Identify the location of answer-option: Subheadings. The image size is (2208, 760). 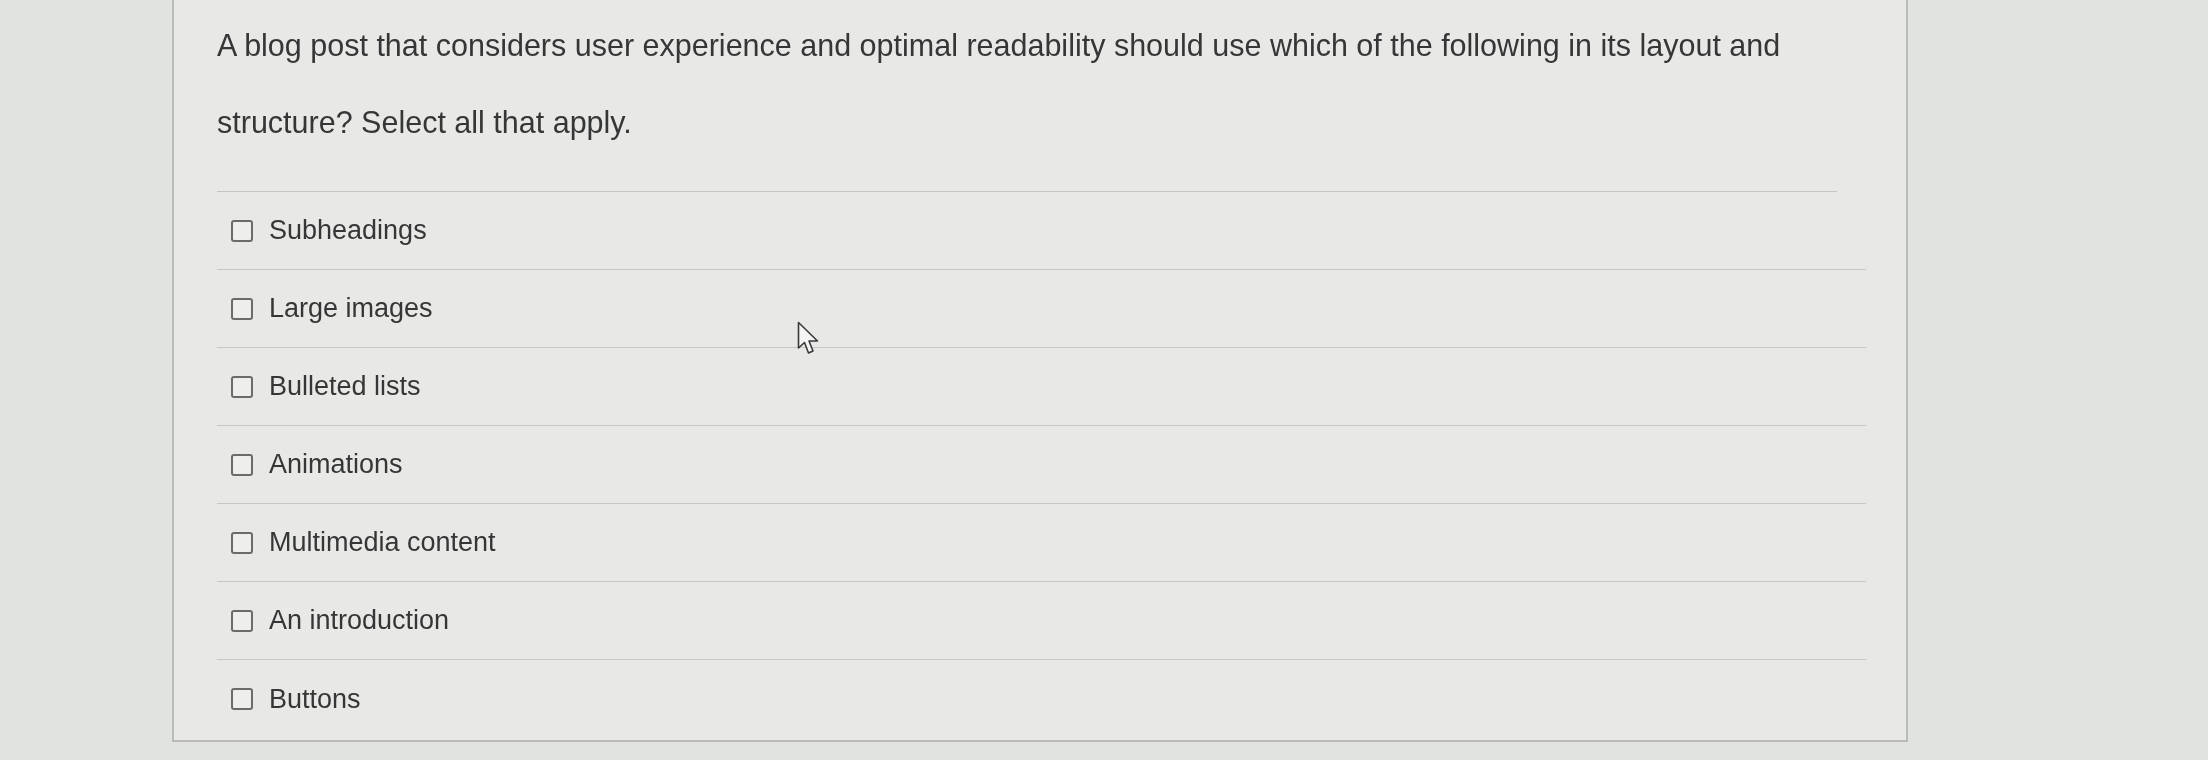
(1041, 231).